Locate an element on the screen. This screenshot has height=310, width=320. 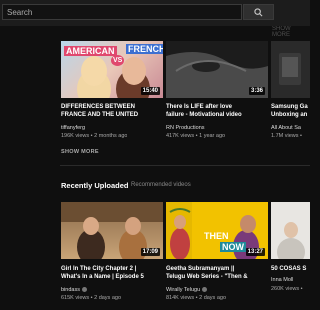
video-title-line-2: What's In a Name | Episode 5 is located at coordinates (112, 277).